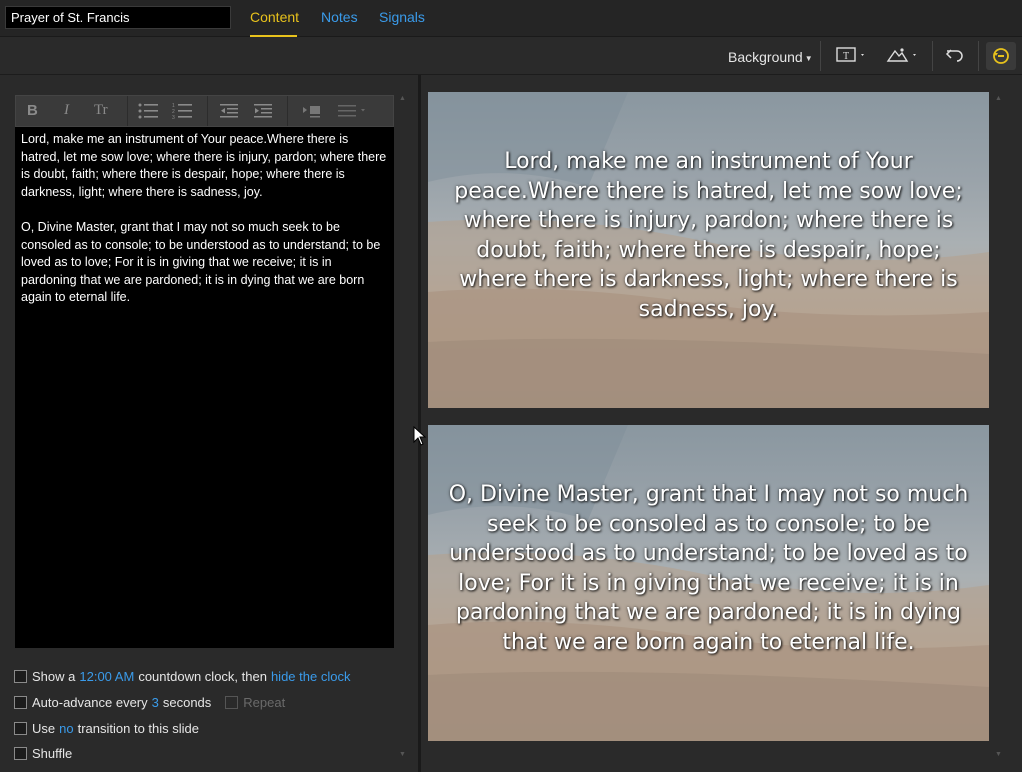  What do you see at coordinates (149, 702) in the screenshot?
I see `advance-option-row: Auto-advance every 3 seconds Repeat` at bounding box center [149, 702].